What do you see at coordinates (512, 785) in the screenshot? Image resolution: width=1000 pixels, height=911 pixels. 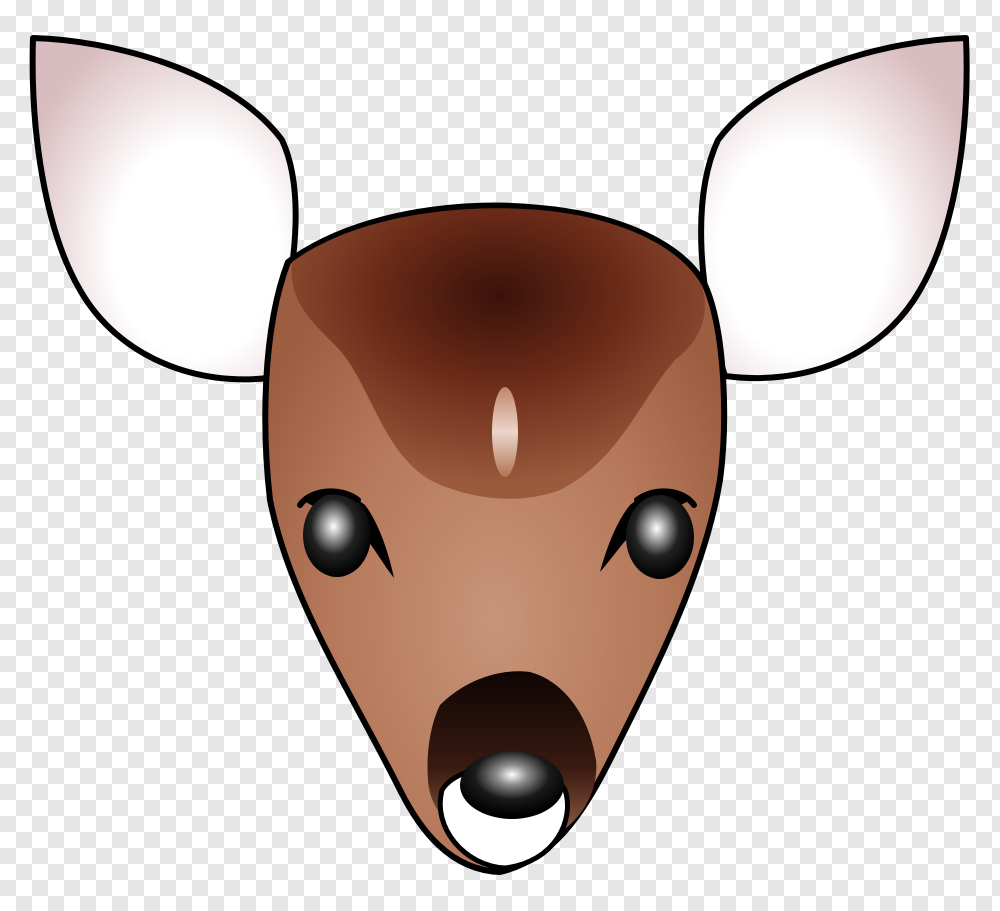 I see `nose` at bounding box center [512, 785].